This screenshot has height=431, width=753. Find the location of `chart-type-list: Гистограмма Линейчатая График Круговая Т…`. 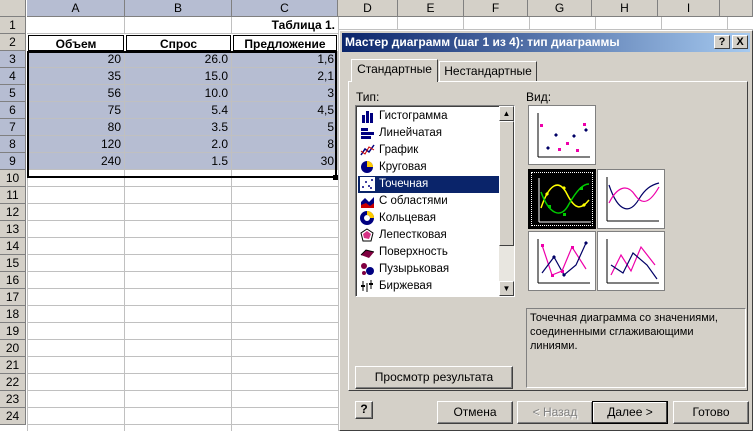

chart-type-list: Гистограмма Линейчатая График Круговая Т… is located at coordinates (435, 201).